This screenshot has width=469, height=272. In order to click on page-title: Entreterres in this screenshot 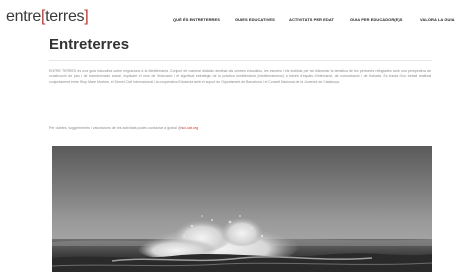, I will do `click(89, 44)`.